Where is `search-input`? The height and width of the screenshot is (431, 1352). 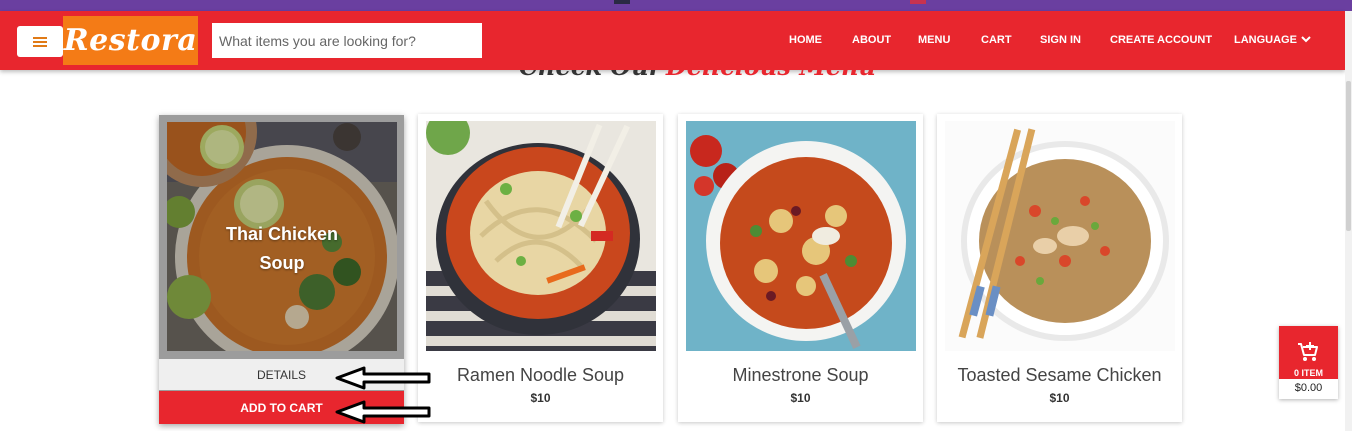
search-input is located at coordinates (347, 40).